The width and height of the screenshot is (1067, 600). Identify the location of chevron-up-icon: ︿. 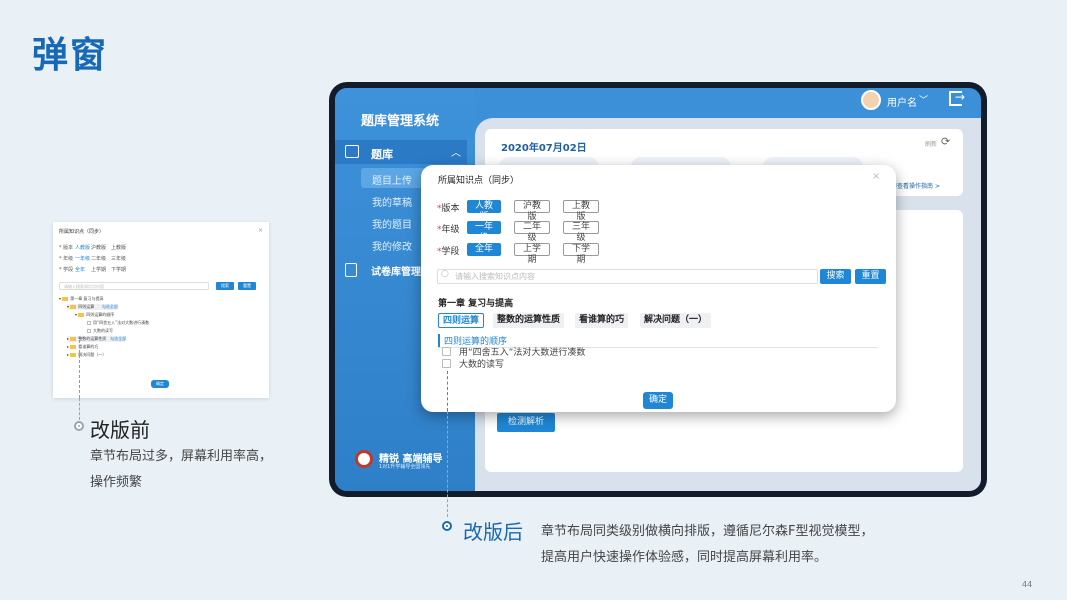
(456, 153).